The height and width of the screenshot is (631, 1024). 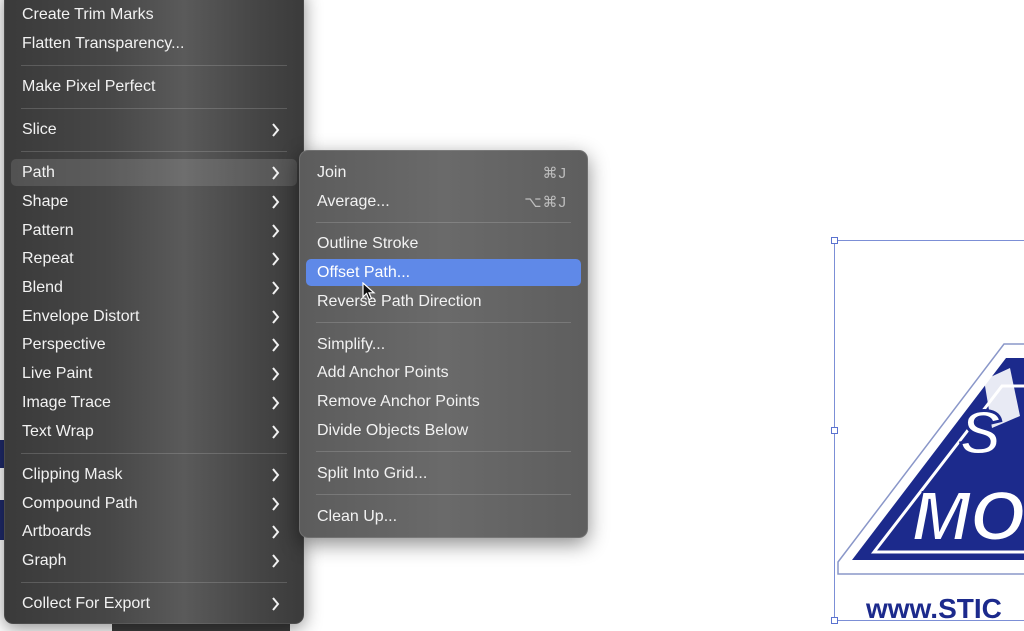 What do you see at coordinates (154, 531) in the screenshot?
I see `menu-item-artboards: Artboards` at bounding box center [154, 531].